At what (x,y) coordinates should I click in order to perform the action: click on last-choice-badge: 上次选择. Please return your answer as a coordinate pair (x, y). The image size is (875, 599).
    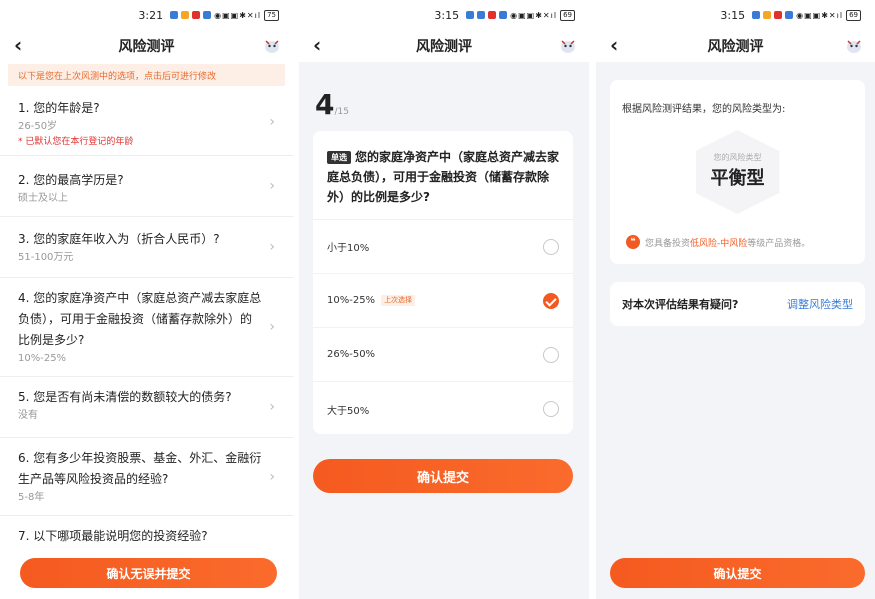
    Looking at the image, I should click on (398, 300).